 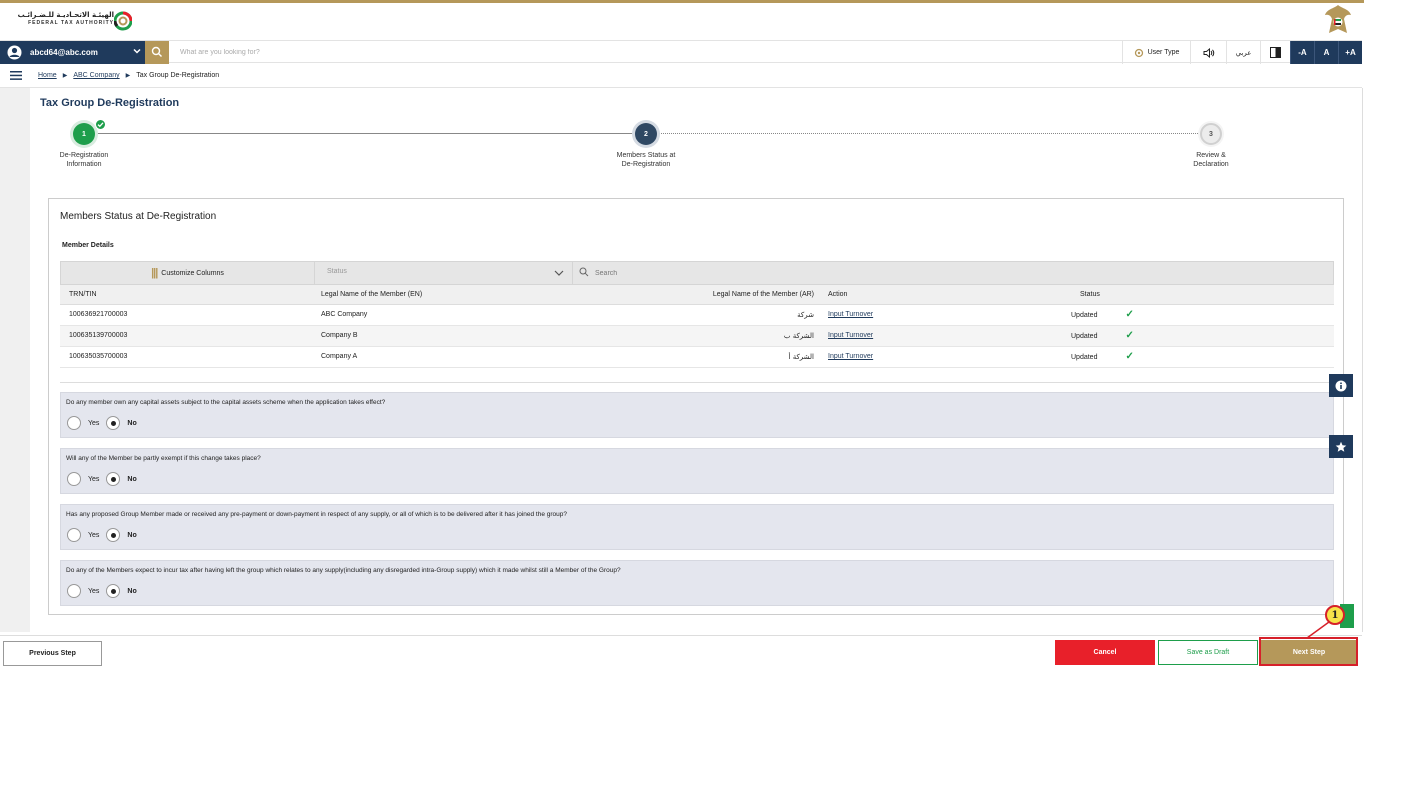 What do you see at coordinates (499, 336) in the screenshot?
I see `cell-name-en: Company B` at bounding box center [499, 336].